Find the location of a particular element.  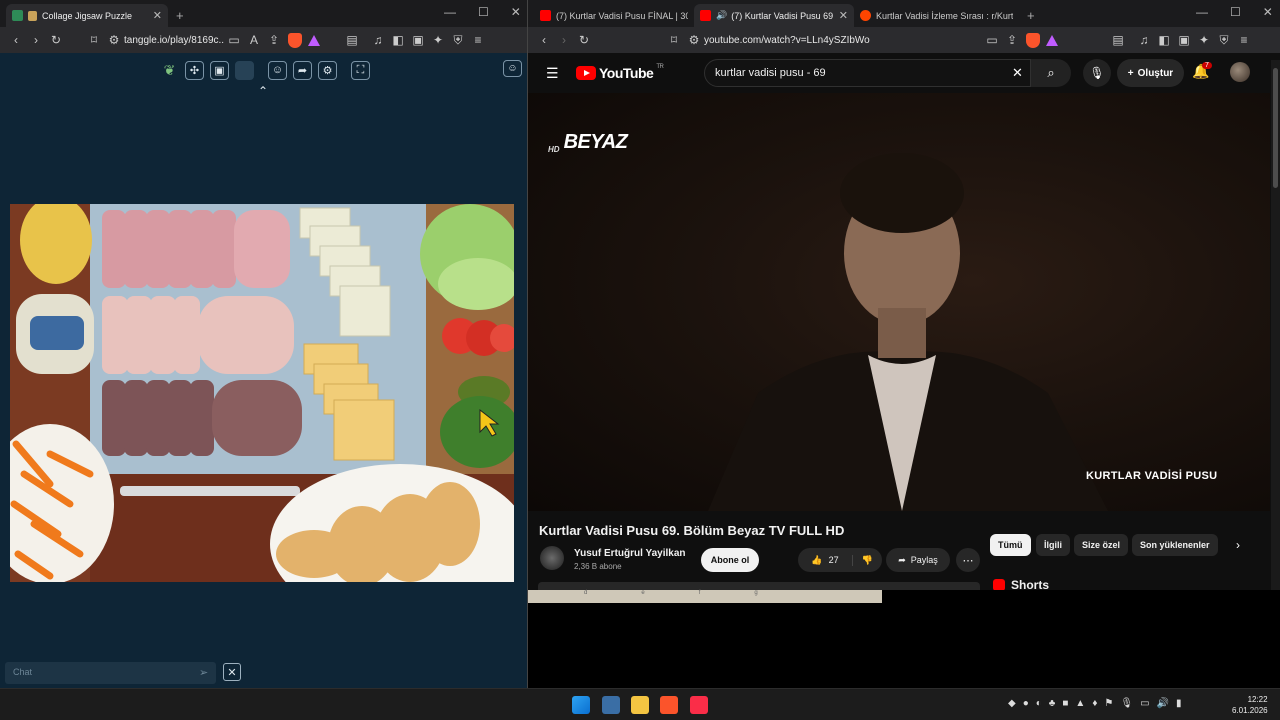

background-square-icon is located at coordinates (244, 70).